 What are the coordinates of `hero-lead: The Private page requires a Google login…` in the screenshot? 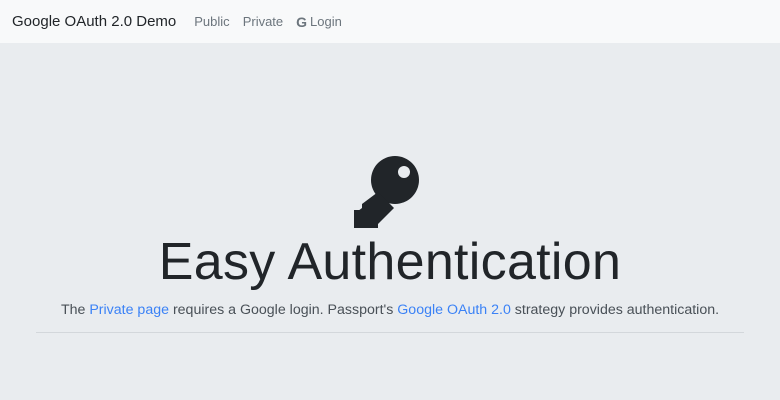 It's located at (390, 310).